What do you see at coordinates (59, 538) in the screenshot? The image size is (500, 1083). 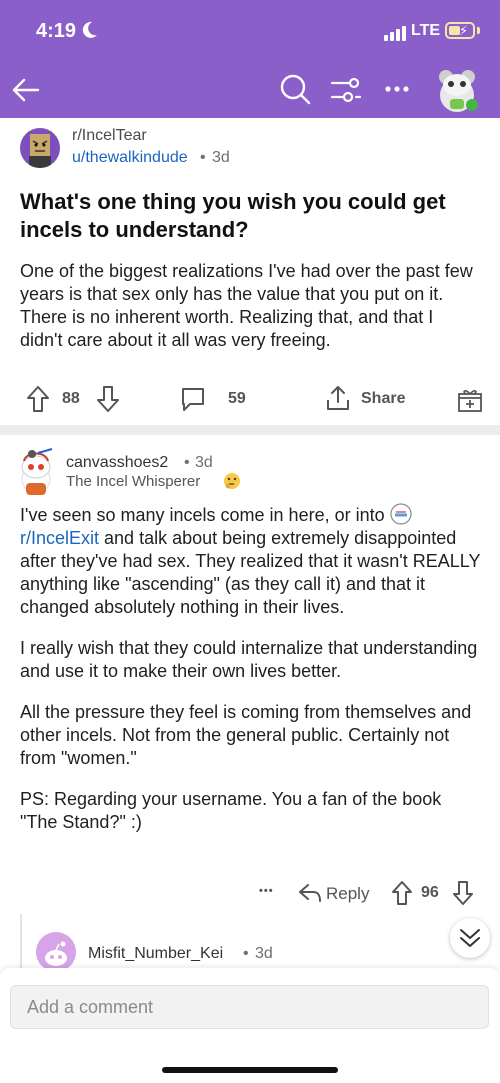 I see `subreddit-link: r/IncelExit` at bounding box center [59, 538].